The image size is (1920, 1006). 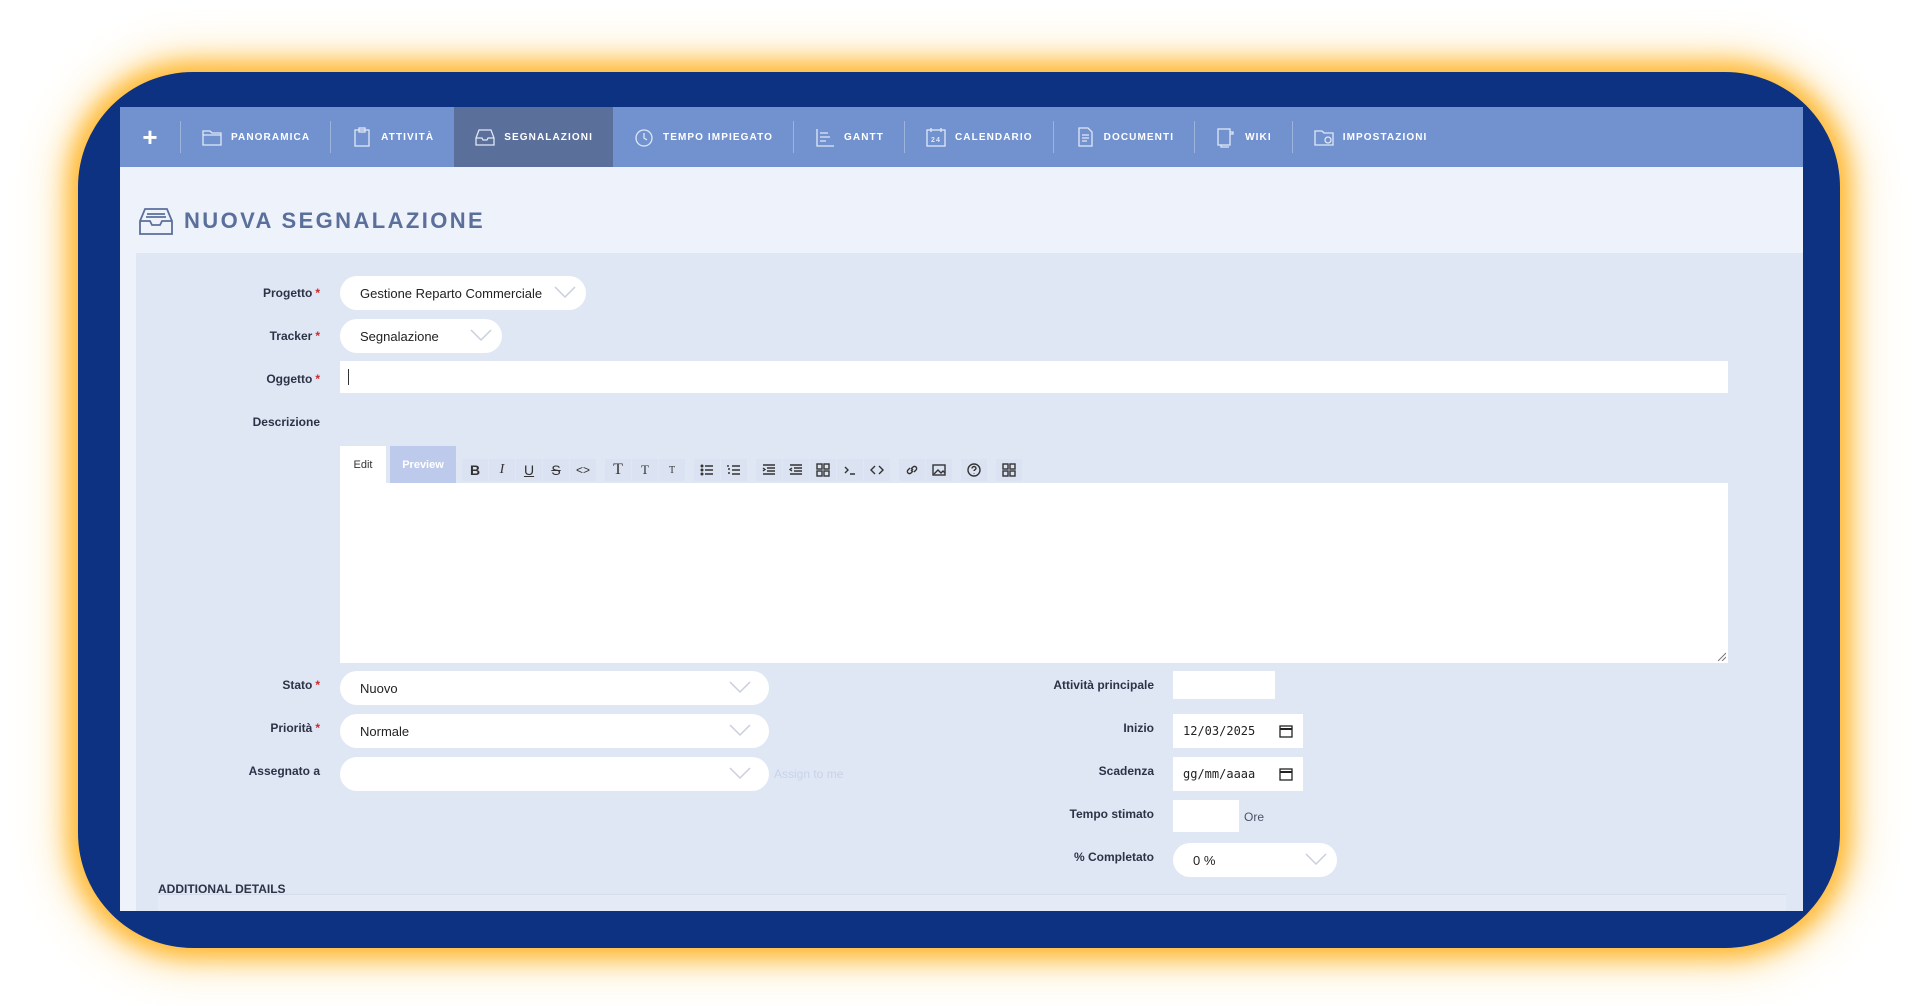 What do you see at coordinates (294, 336) in the screenshot?
I see `tracker-label: Tracker *` at bounding box center [294, 336].